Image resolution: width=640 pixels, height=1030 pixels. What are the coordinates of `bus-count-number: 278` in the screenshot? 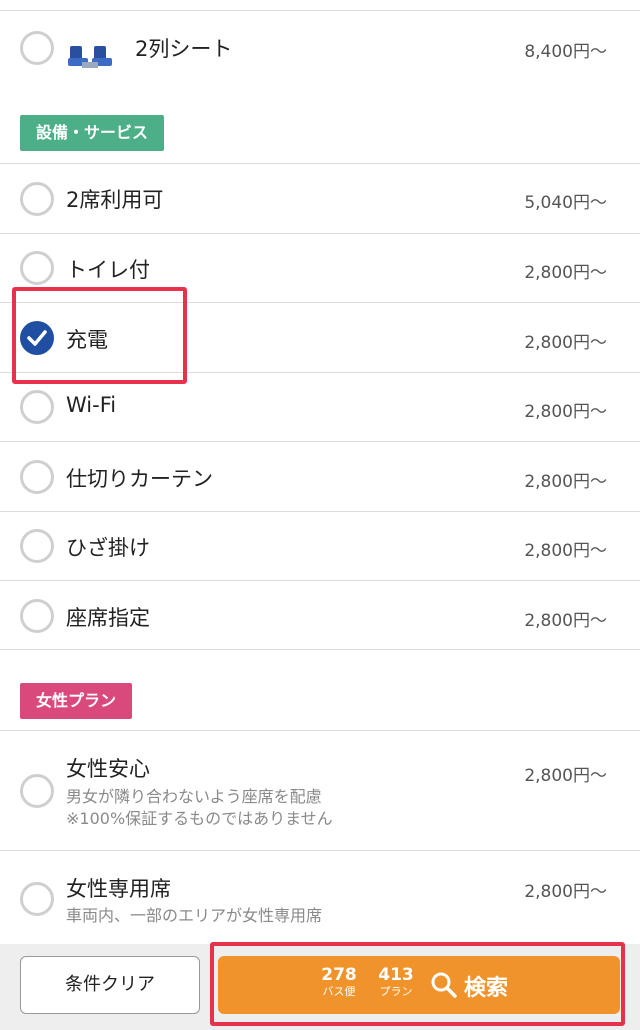 It's located at (339, 975).